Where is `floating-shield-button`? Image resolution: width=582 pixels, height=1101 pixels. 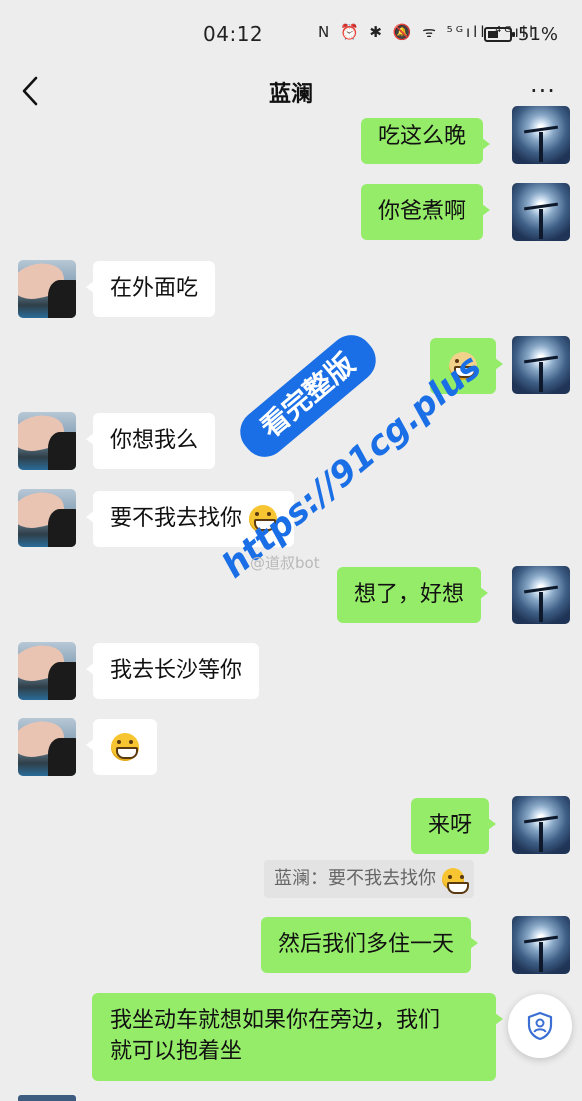
floating-shield-button is located at coordinates (540, 1026).